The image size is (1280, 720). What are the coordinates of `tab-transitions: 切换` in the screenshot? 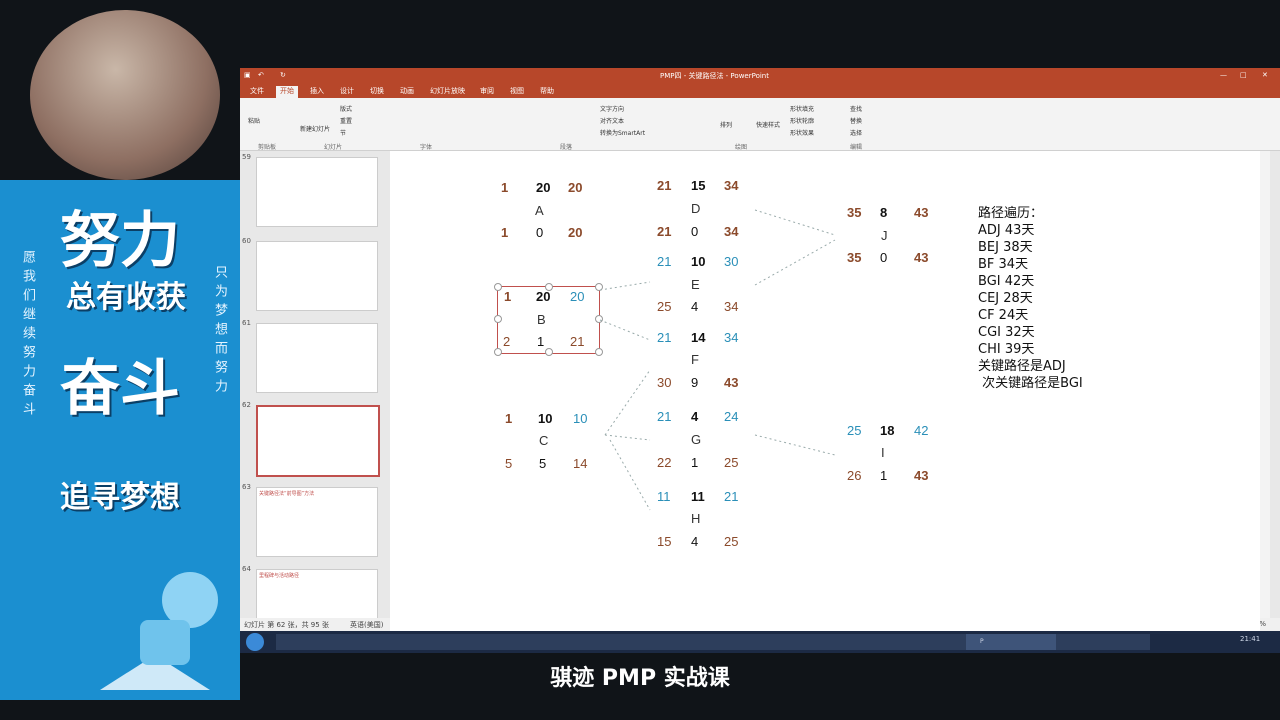 It's located at (377, 91).